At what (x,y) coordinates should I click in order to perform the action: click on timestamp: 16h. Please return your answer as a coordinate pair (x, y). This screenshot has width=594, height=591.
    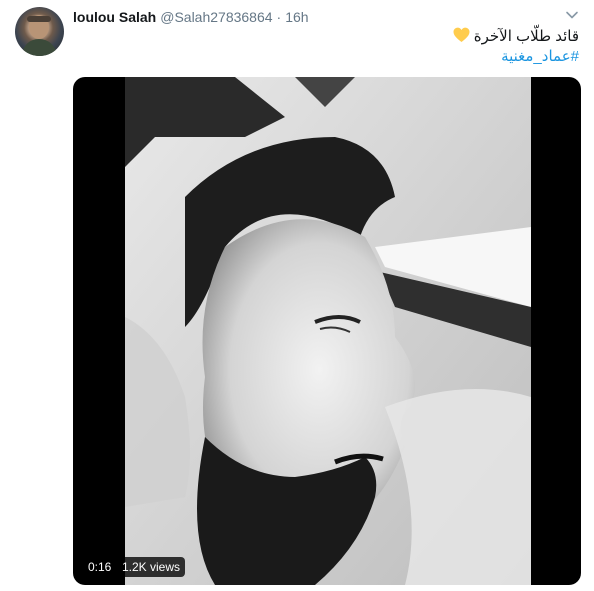
    Looking at the image, I should click on (296, 17).